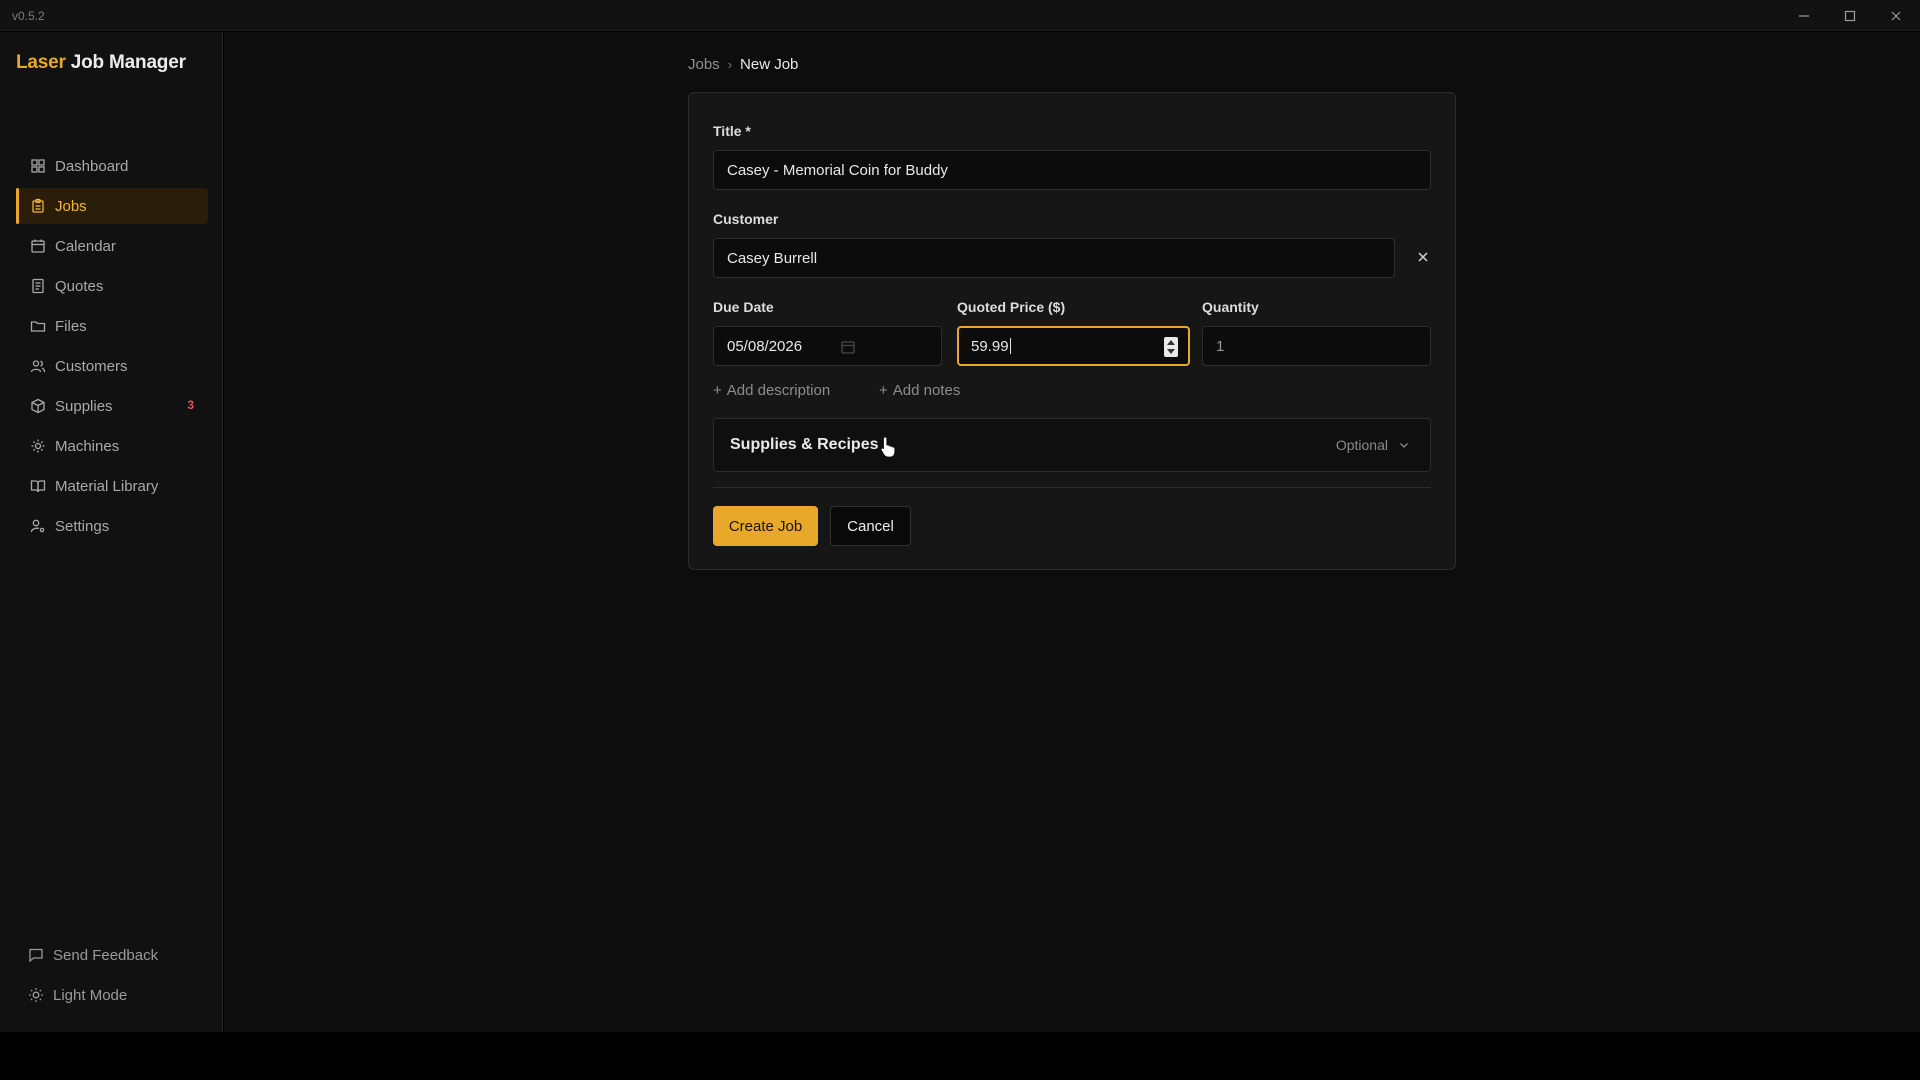 The height and width of the screenshot is (1080, 1920). What do you see at coordinates (919, 390) in the screenshot?
I see `add-notes-button: + Add notes` at bounding box center [919, 390].